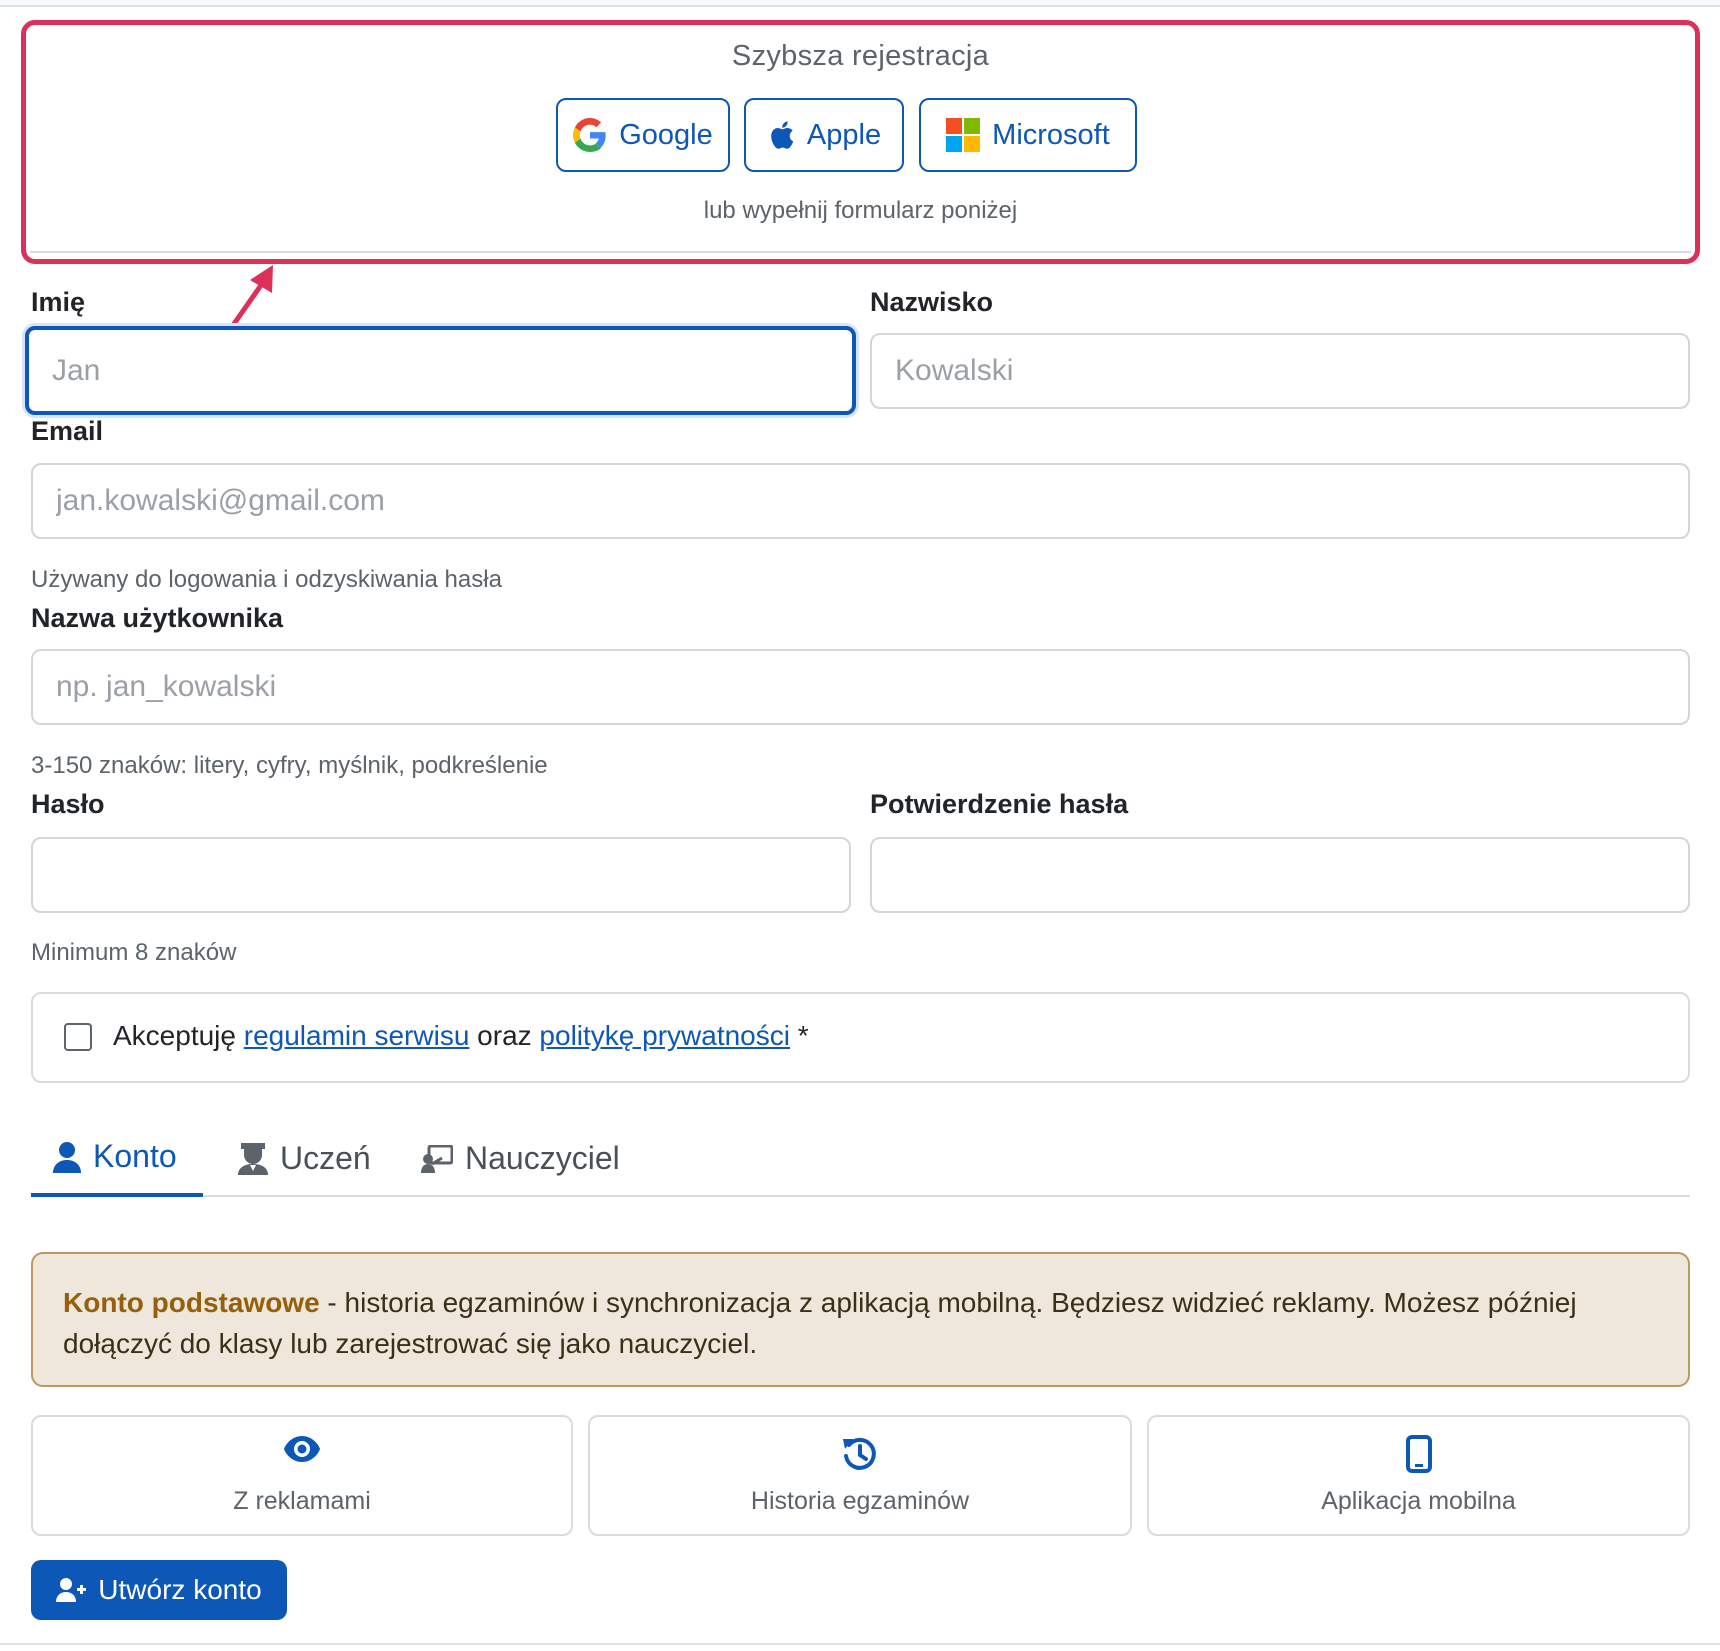 Image resolution: width=1720 pixels, height=1651 pixels. What do you see at coordinates (860, 687) in the screenshot?
I see `username-input` at bounding box center [860, 687].